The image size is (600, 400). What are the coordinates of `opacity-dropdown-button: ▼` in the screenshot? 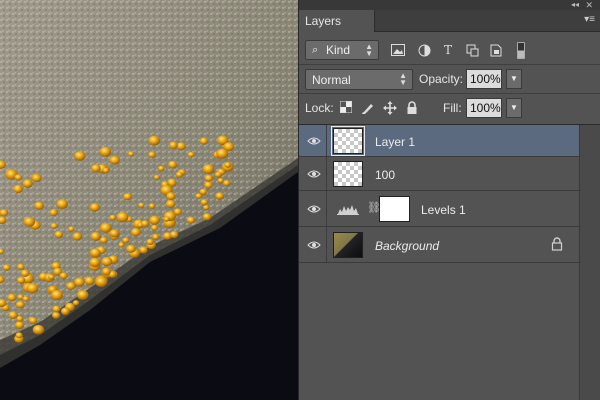 It's located at (514, 79).